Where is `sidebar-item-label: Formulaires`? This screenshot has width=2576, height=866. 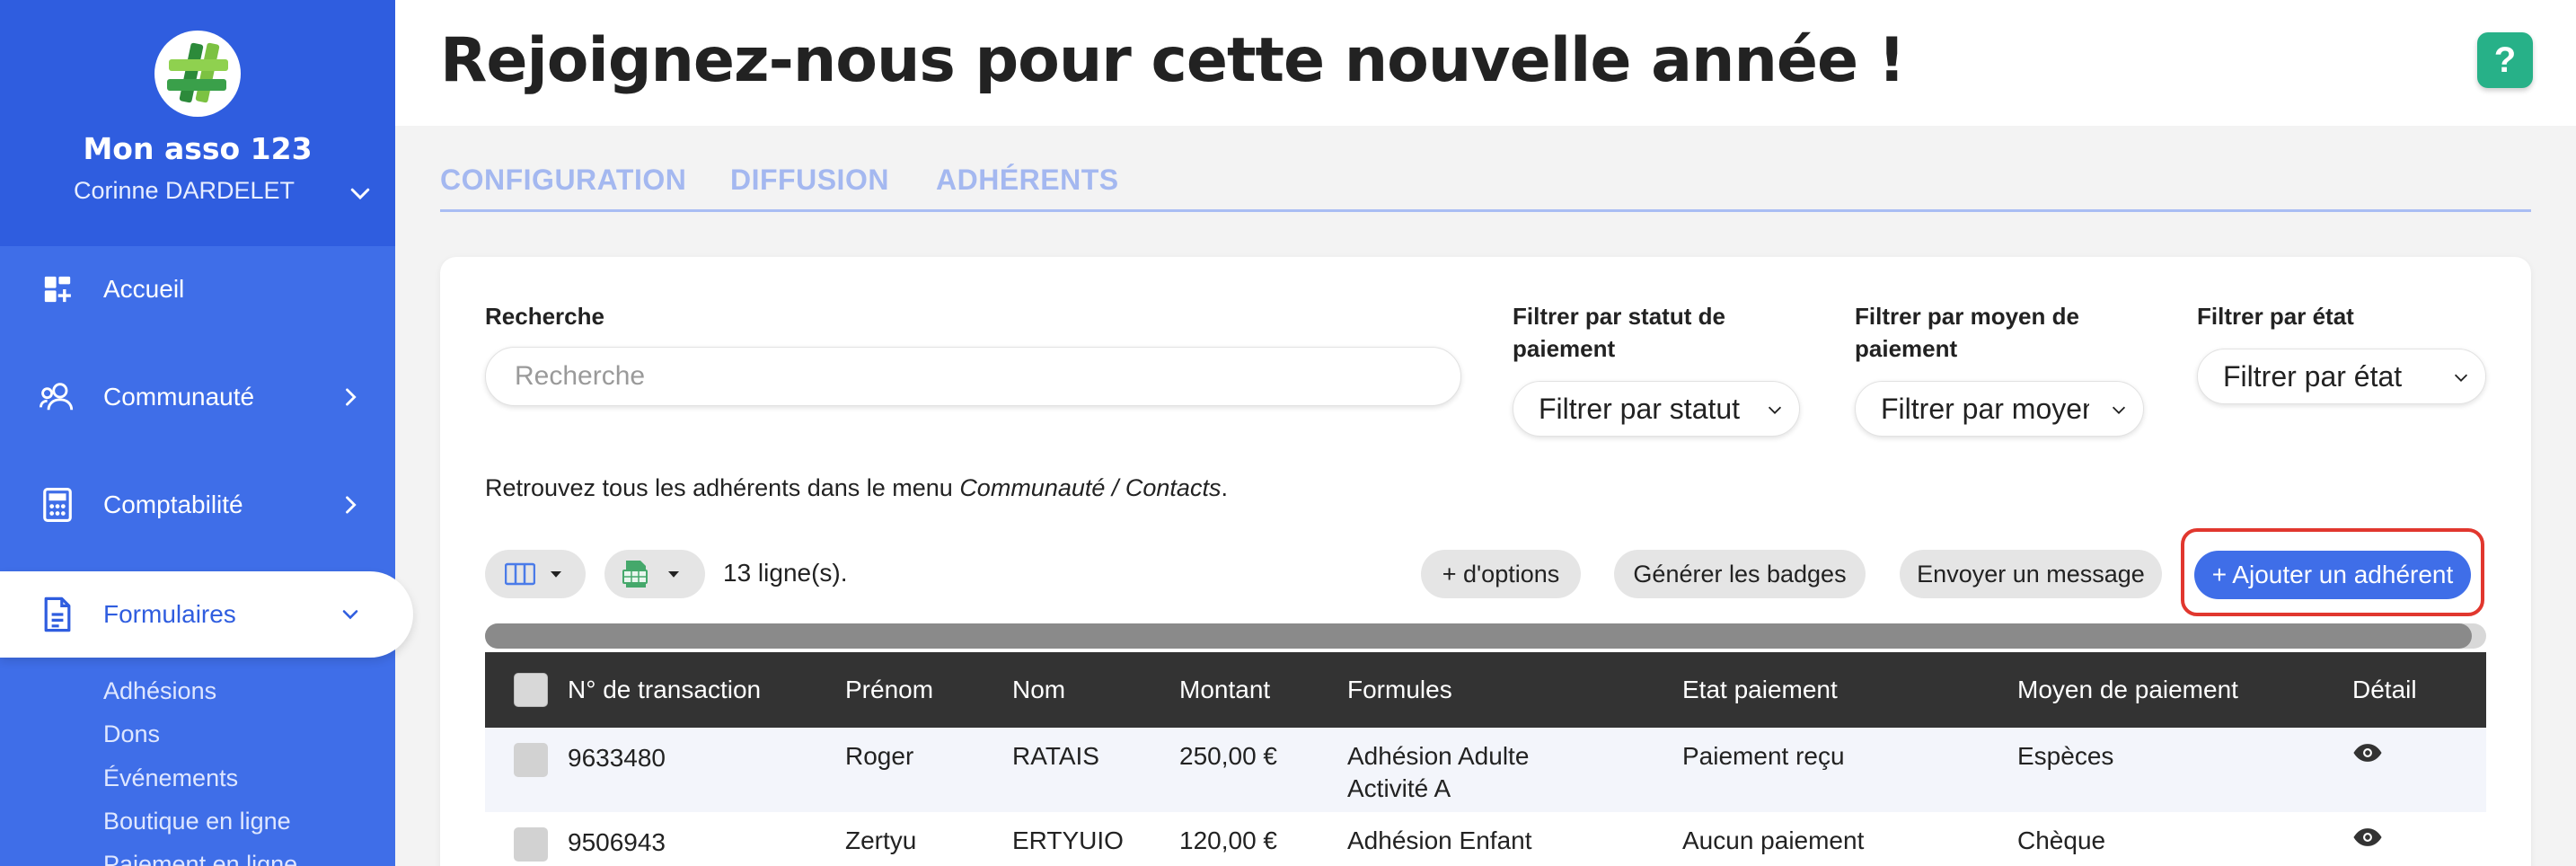
sidebar-item-label: Formulaires is located at coordinates (169, 614).